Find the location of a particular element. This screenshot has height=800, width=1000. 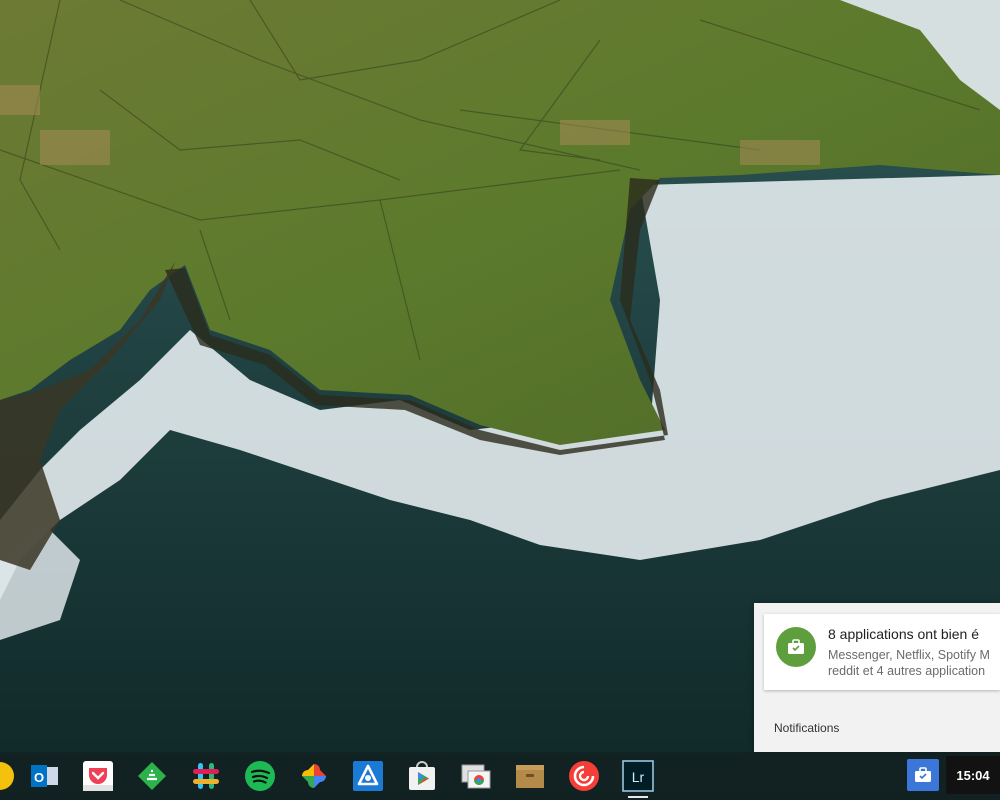

box-icon is located at coordinates (530, 776).